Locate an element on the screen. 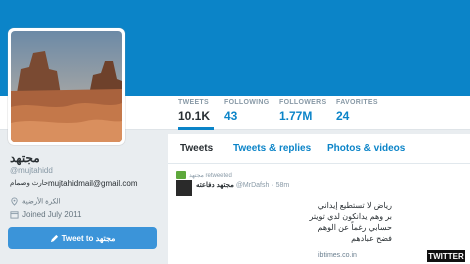 Image resolution: width=470 pixels, height=264 pixels. profile-email: mujtahidmail@gmail.com is located at coordinates (93, 183).